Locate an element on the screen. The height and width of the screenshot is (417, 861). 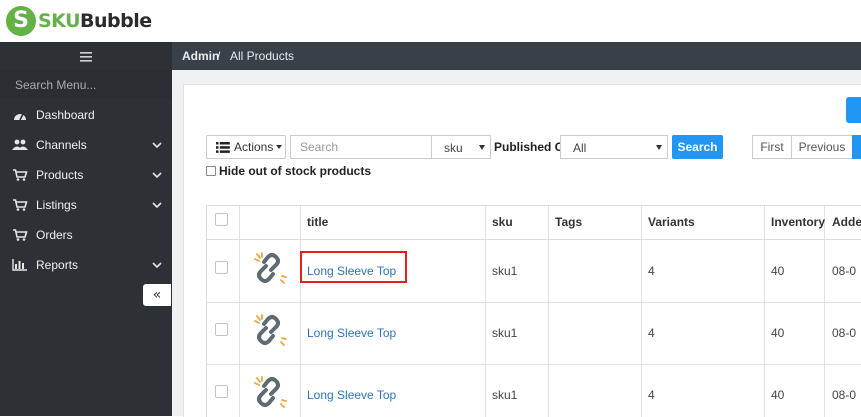
hide-out-of-stock-option: Hide out of stock products is located at coordinates (288, 171).